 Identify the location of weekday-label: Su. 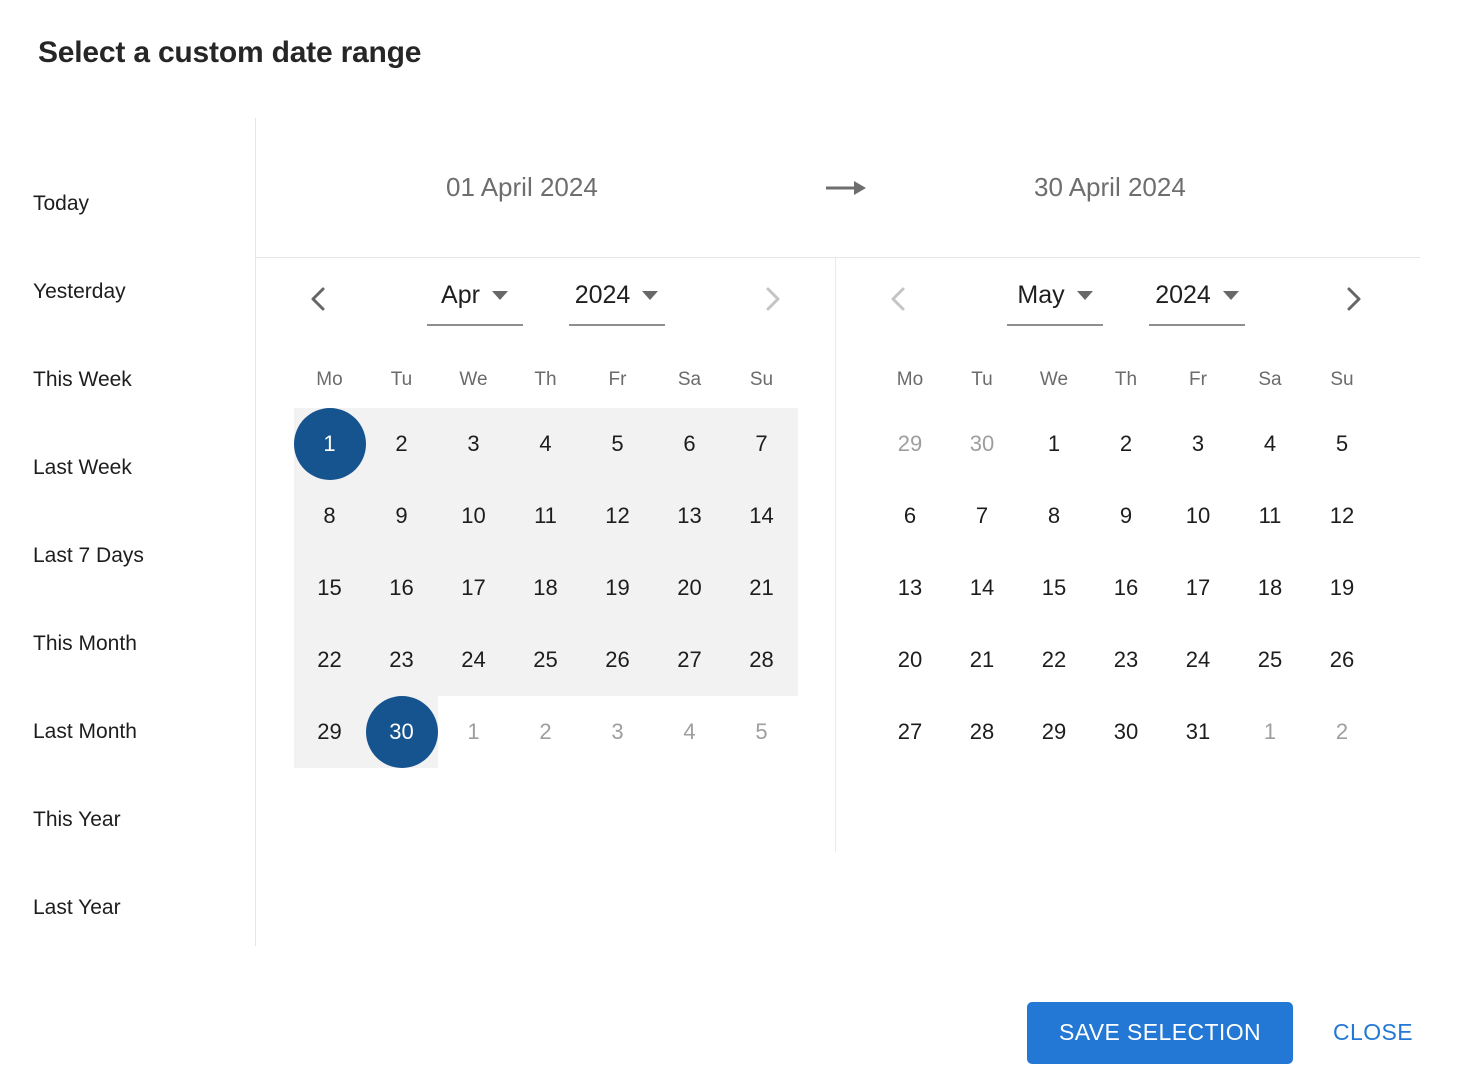
(761, 379).